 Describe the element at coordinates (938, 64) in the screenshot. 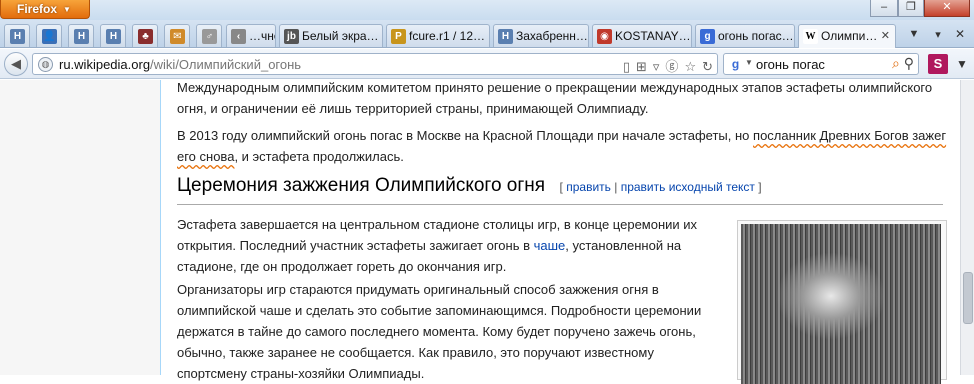

I see `extension-s-icon: S` at that location.